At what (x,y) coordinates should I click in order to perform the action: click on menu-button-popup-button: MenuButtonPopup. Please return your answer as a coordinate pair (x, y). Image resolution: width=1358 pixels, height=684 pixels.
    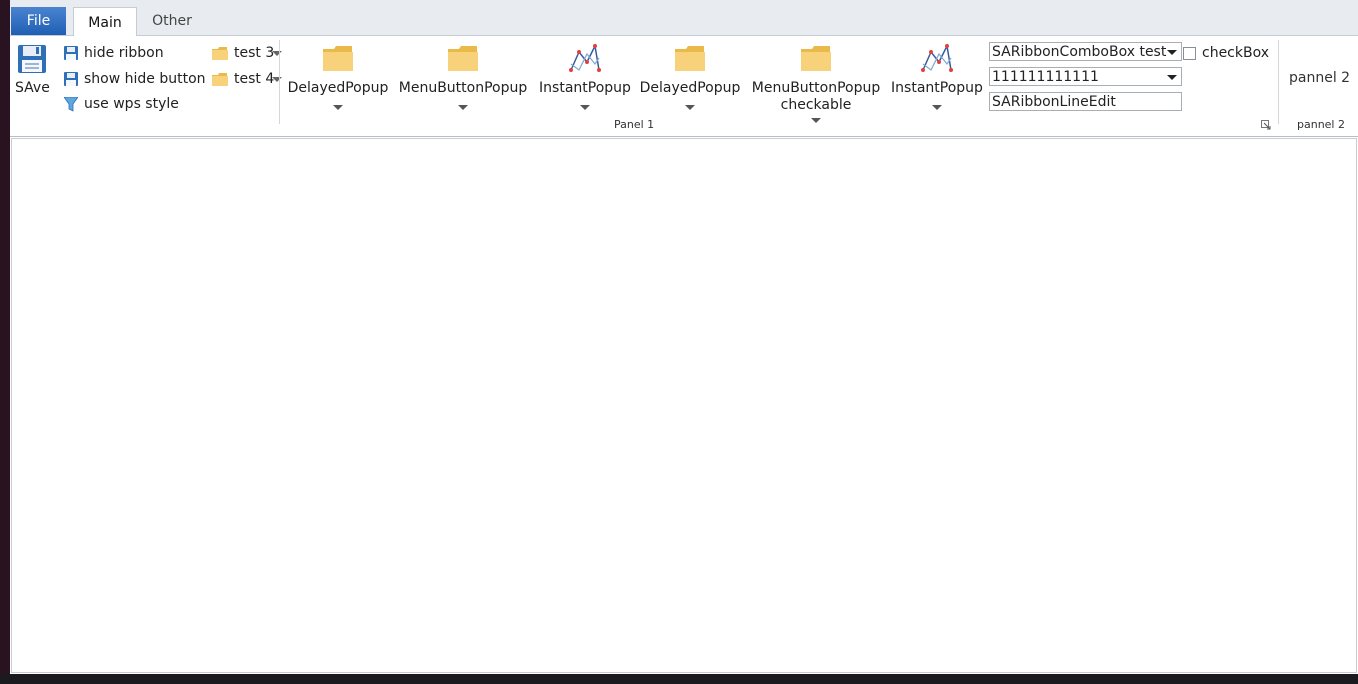
    Looking at the image, I should click on (463, 76).